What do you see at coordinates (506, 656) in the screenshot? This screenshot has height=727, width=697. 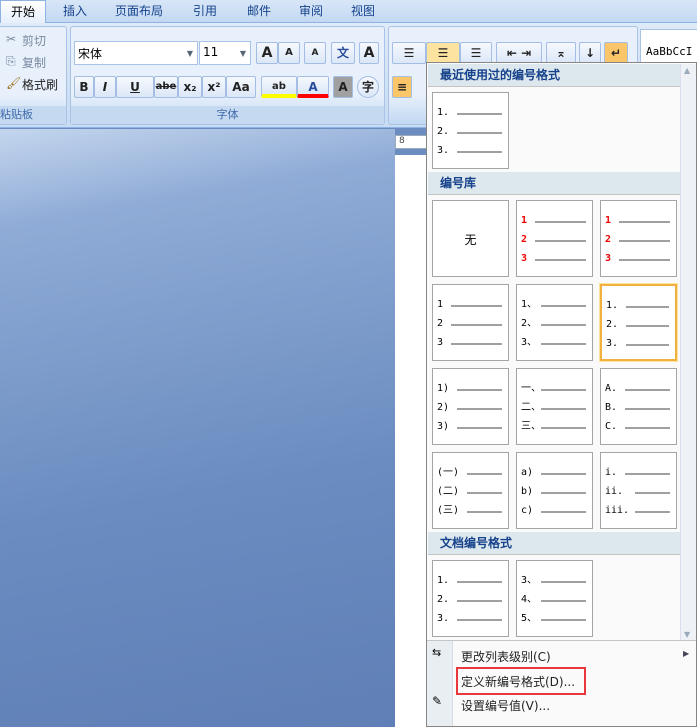 I see `change-list-level-item: 更改列表级别(C)` at bounding box center [506, 656].